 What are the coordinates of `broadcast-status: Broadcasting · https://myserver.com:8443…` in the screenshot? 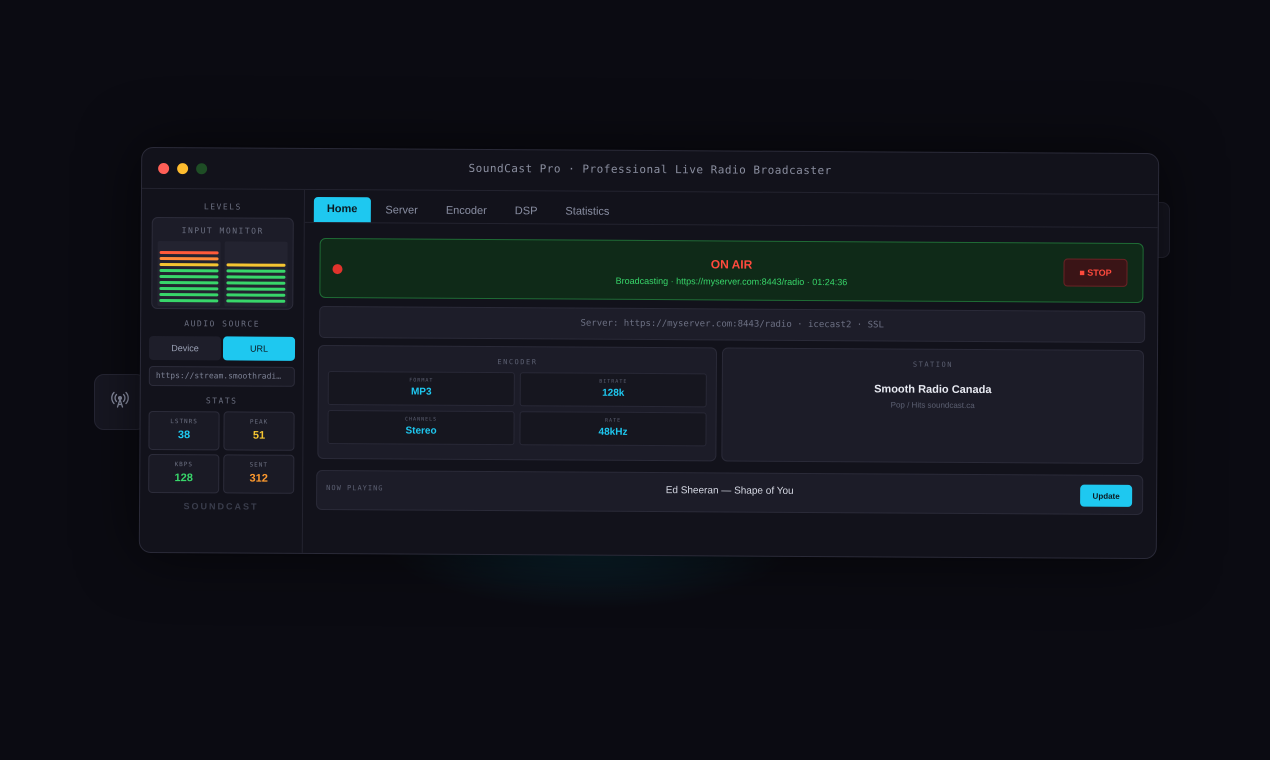 It's located at (731, 281).